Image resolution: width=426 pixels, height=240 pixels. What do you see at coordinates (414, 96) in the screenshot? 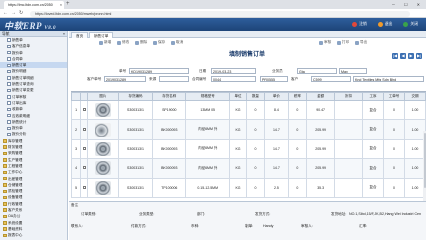
I see `grid-header-cell: 交期` at bounding box center [414, 96].